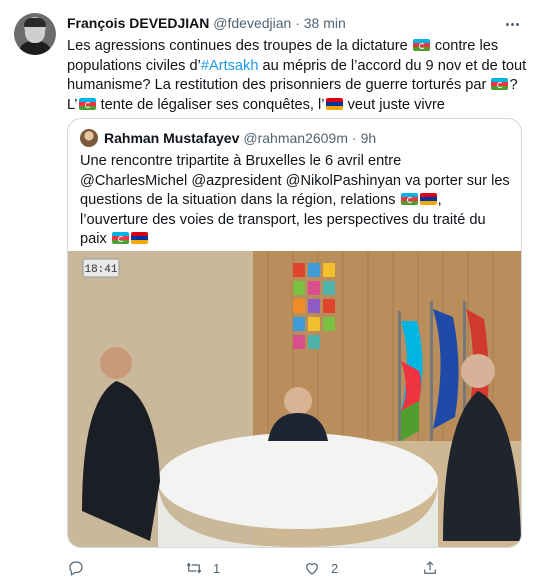  Describe the element at coordinates (76, 568) in the screenshot. I see `reply-icon` at that location.